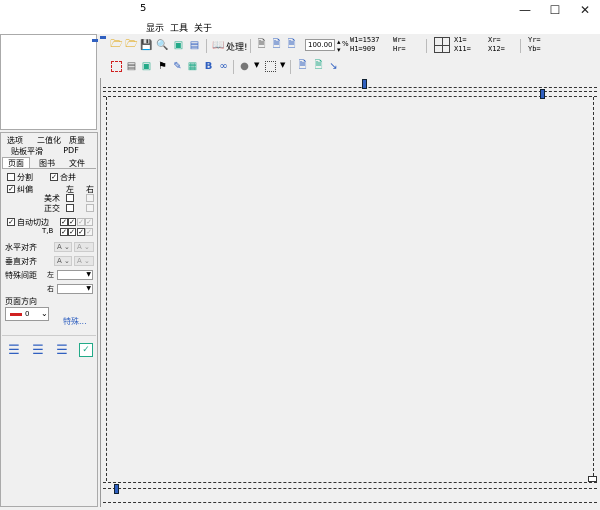 The image size is (600, 510). What do you see at coordinates (21, 301) in the screenshot?
I see `page-direction-label: 页面方向` at bounding box center [21, 301].